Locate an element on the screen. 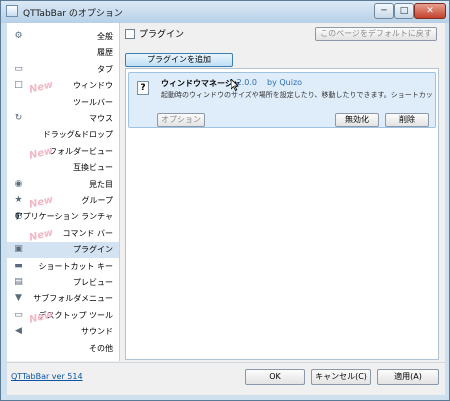 Image resolution: width=450 pixels, height=401 pixels. sidebar-item: ▬ ショートカット キー is located at coordinates (63, 267).